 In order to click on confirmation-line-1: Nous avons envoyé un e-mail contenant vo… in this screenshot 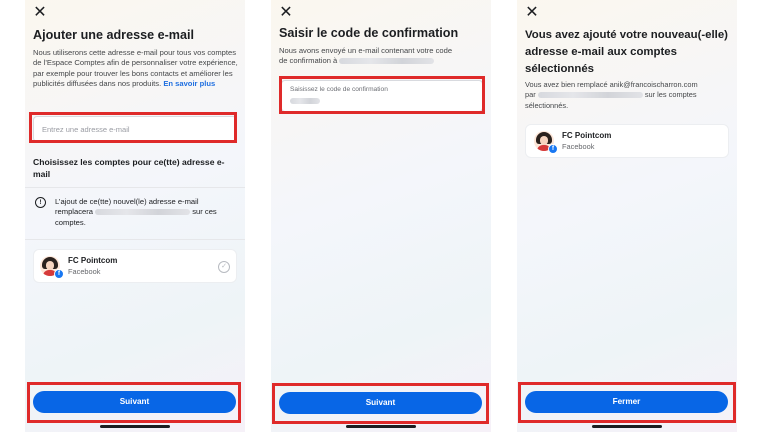, I will do `click(366, 50)`.